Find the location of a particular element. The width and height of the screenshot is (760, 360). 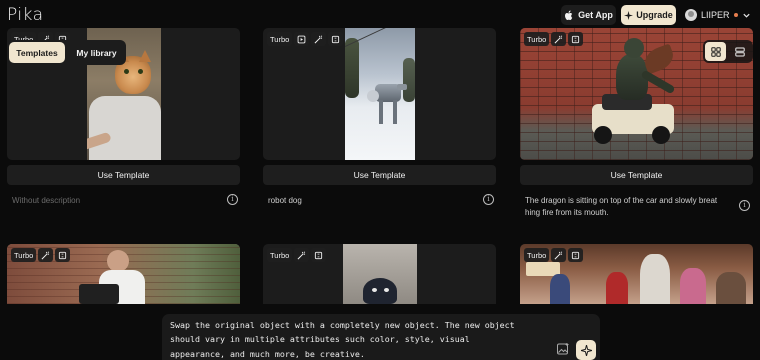

prompt-line: appearance, and much more, be creative. is located at coordinates (267, 353).